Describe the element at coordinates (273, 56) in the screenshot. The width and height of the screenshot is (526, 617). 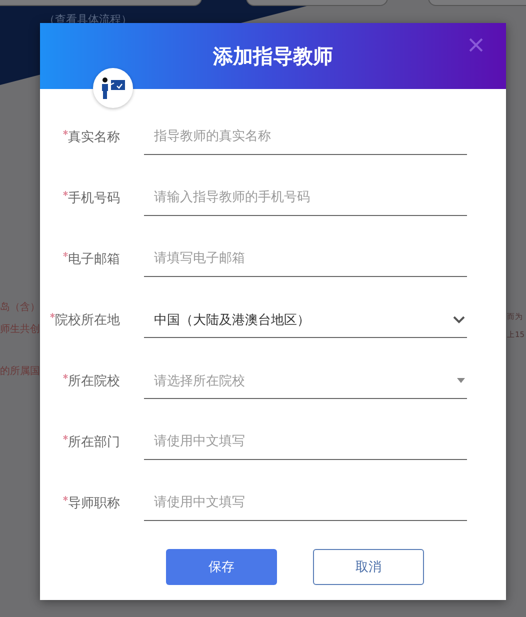
I see `dialog-title: 添加指导教师` at that location.